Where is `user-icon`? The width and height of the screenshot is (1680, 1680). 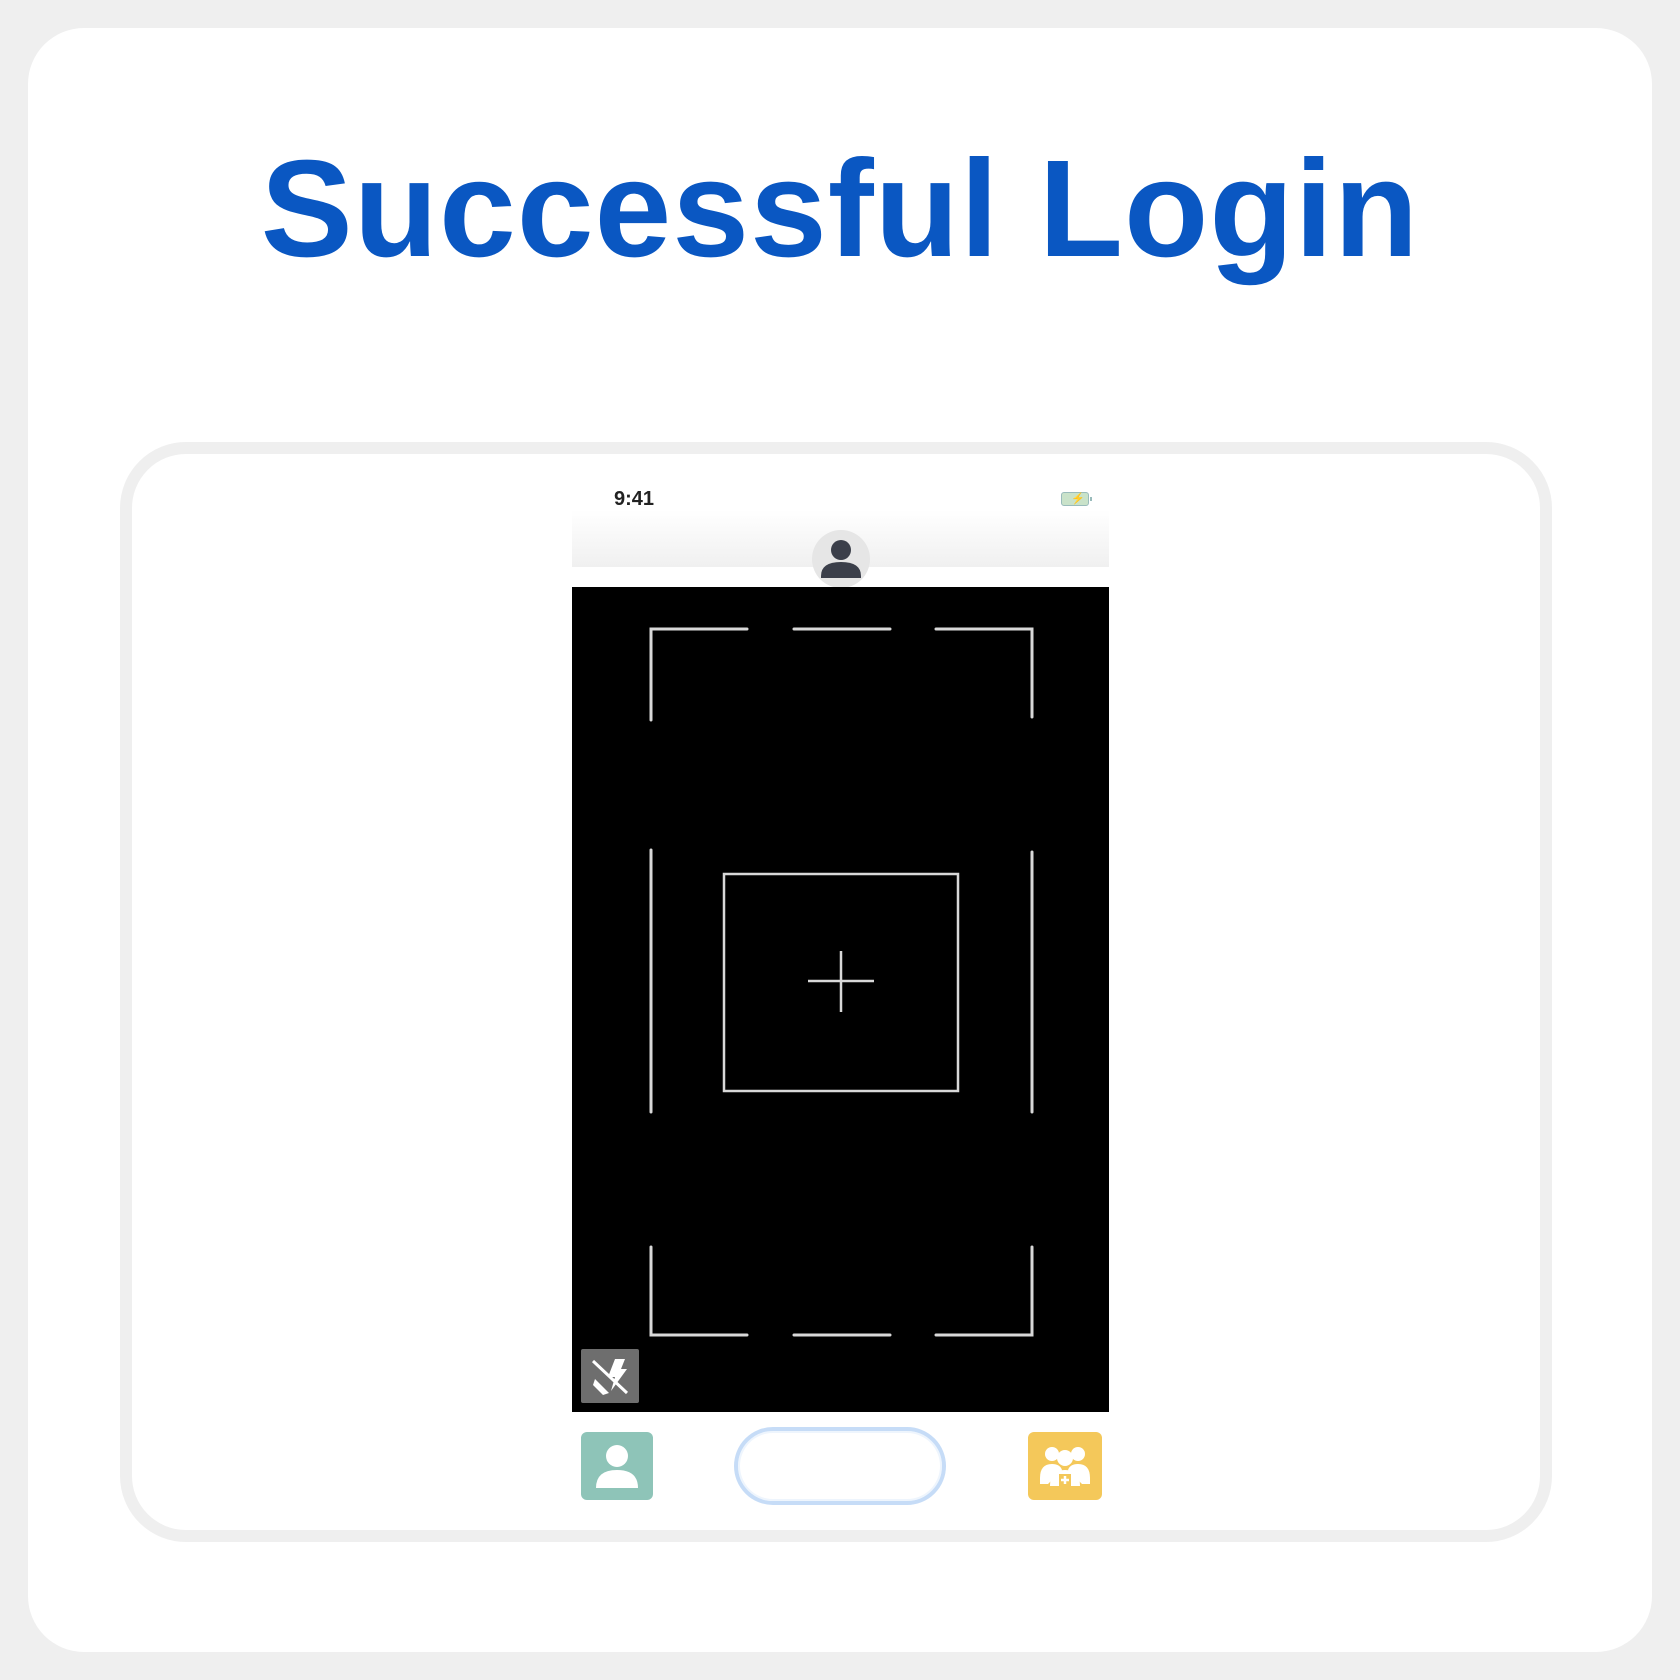
user-icon is located at coordinates (617, 1466).